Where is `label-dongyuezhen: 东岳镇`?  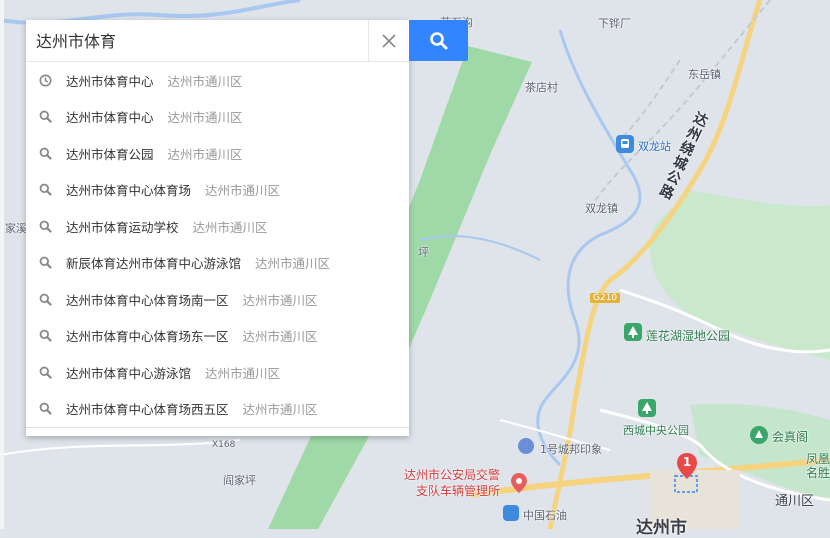
label-dongyuezhen: 东岳镇 is located at coordinates (704, 74).